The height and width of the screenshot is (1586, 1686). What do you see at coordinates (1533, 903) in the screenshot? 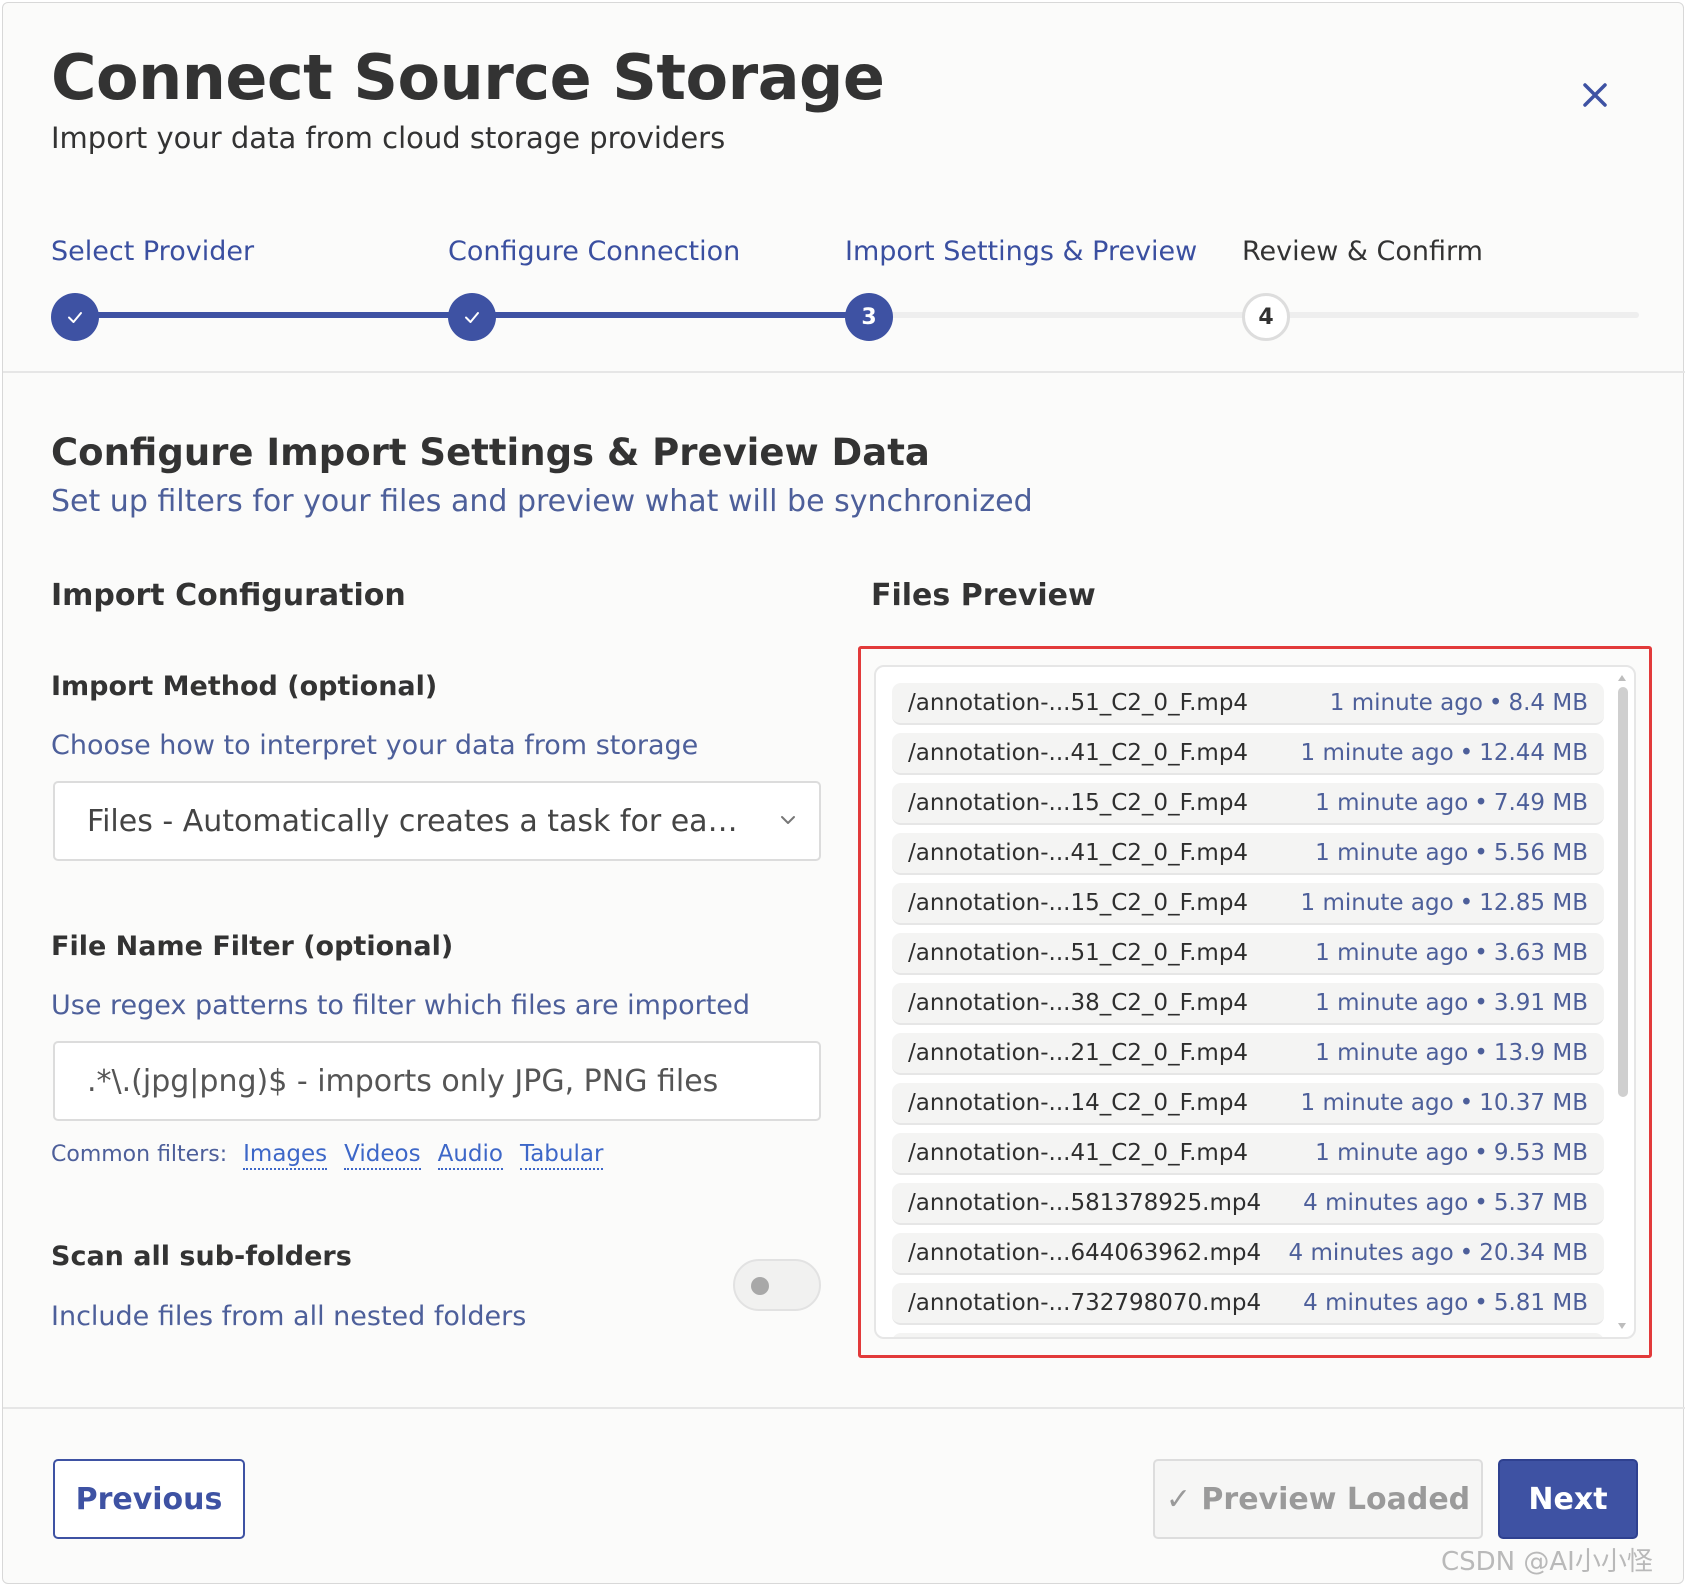
I see `file-size: 12.85 MB` at bounding box center [1533, 903].